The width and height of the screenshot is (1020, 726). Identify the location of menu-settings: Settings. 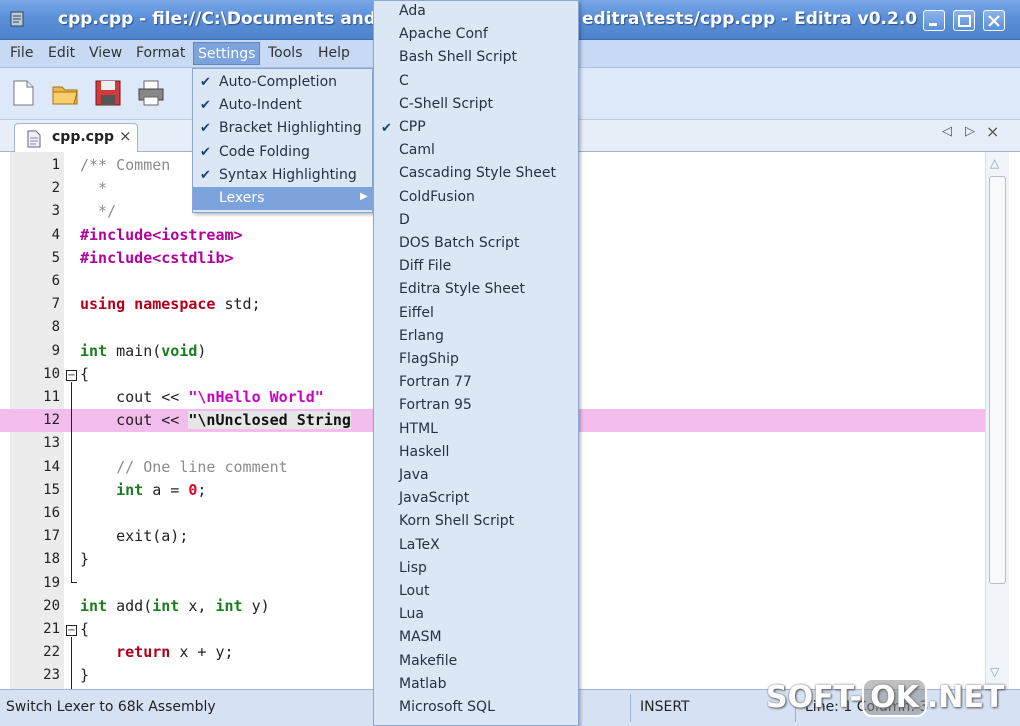
(227, 53).